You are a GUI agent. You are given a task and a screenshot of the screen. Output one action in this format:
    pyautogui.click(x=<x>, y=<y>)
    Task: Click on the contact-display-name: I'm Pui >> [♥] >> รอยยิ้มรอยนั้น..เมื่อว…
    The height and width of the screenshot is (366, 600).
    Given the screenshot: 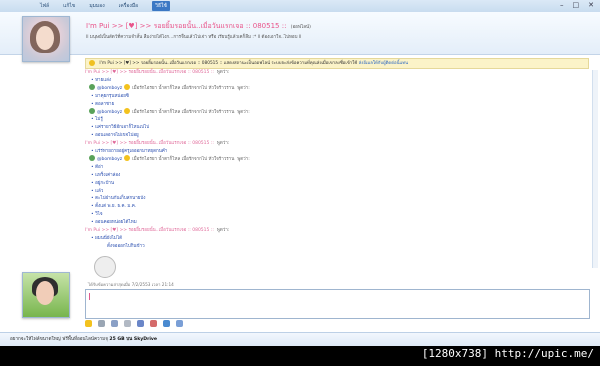 What is the action you would take?
    pyautogui.click(x=186, y=26)
    